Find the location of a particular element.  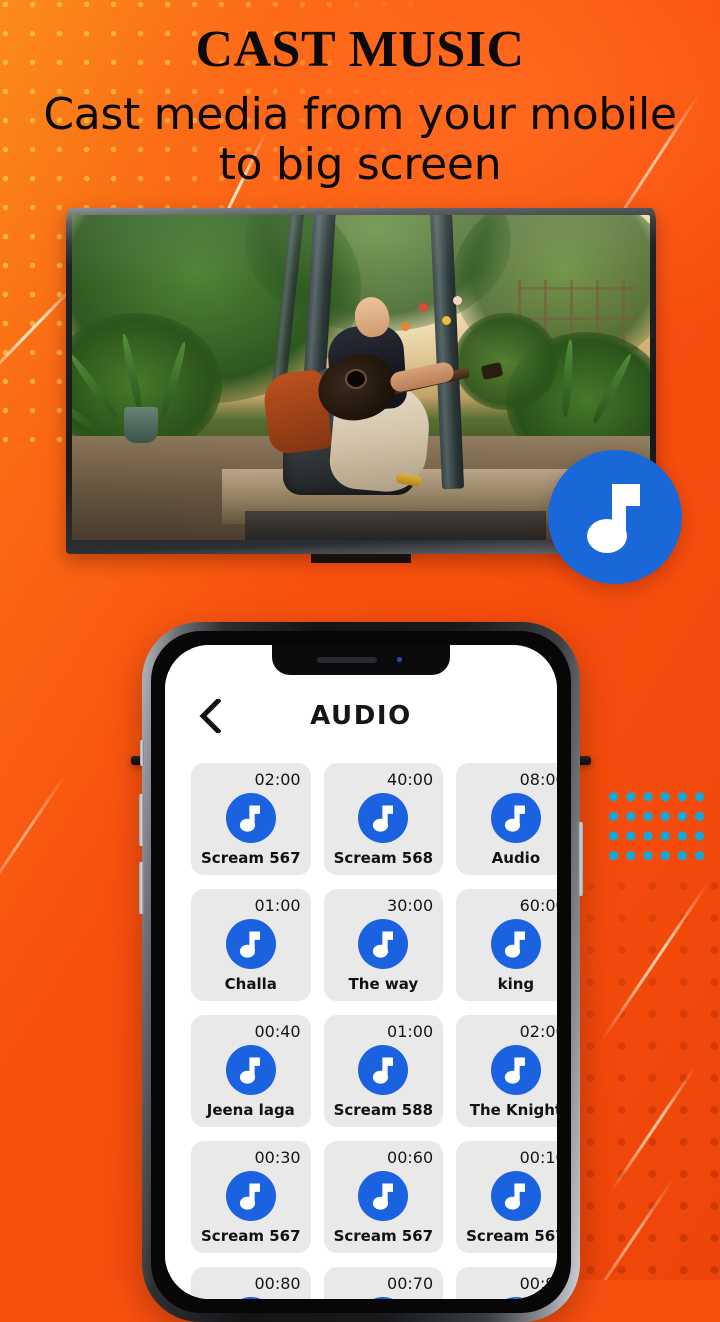

track-duration: 30:00 is located at coordinates (410, 906).